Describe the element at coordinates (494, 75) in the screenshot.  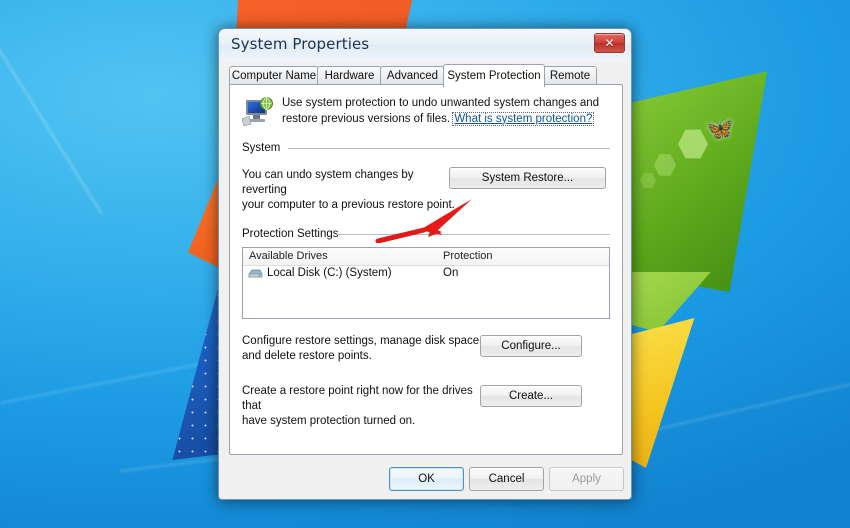
I see `tab-system-protection: System Protection` at that location.